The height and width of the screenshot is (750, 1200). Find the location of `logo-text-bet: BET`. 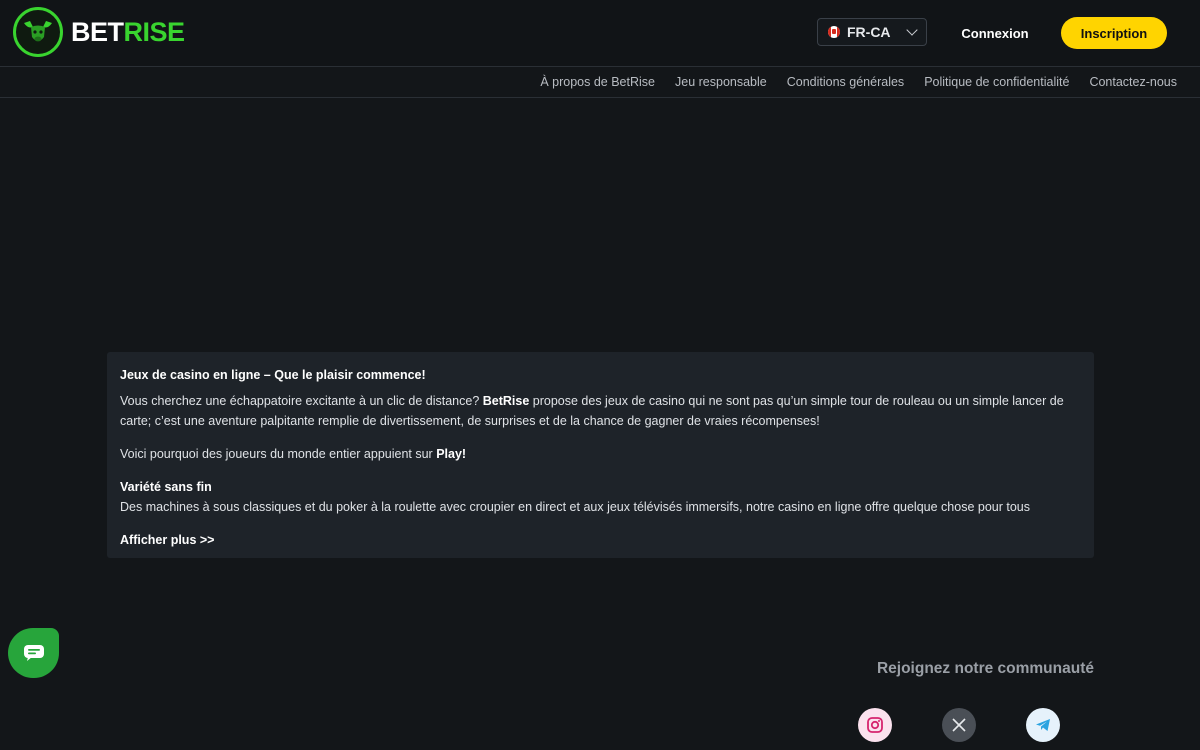

logo-text-bet: BET is located at coordinates (97, 31).